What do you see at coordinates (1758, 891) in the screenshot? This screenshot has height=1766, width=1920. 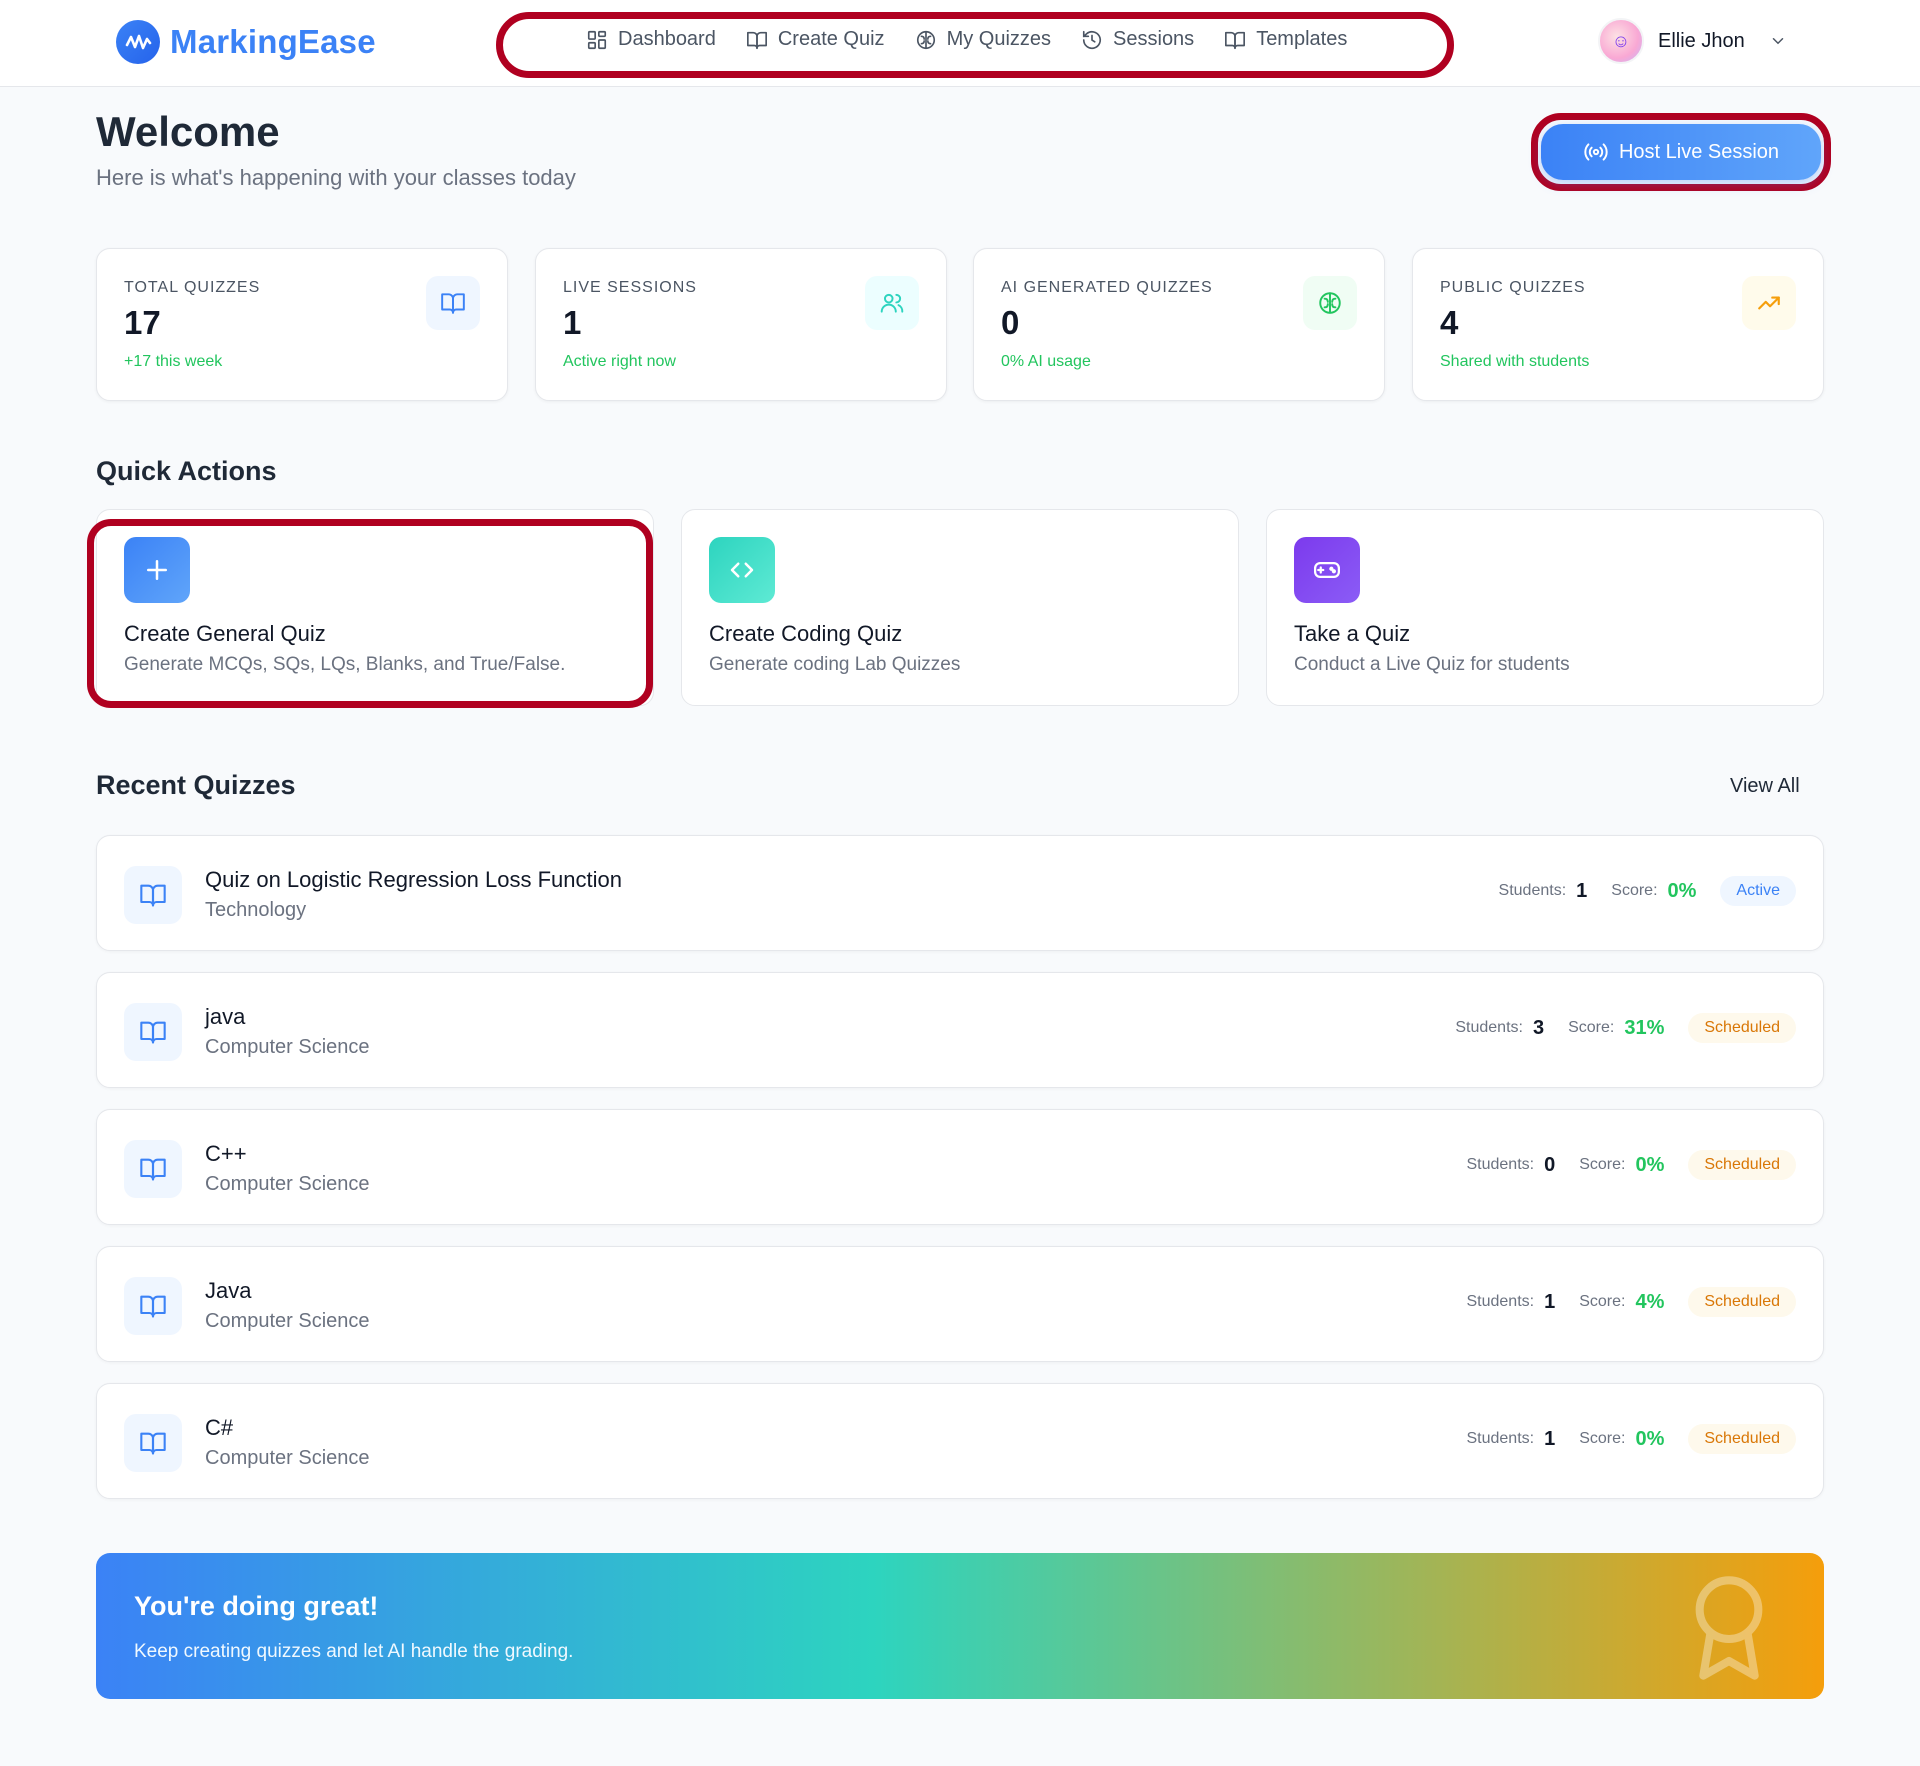 I see `status-badge: Active` at bounding box center [1758, 891].